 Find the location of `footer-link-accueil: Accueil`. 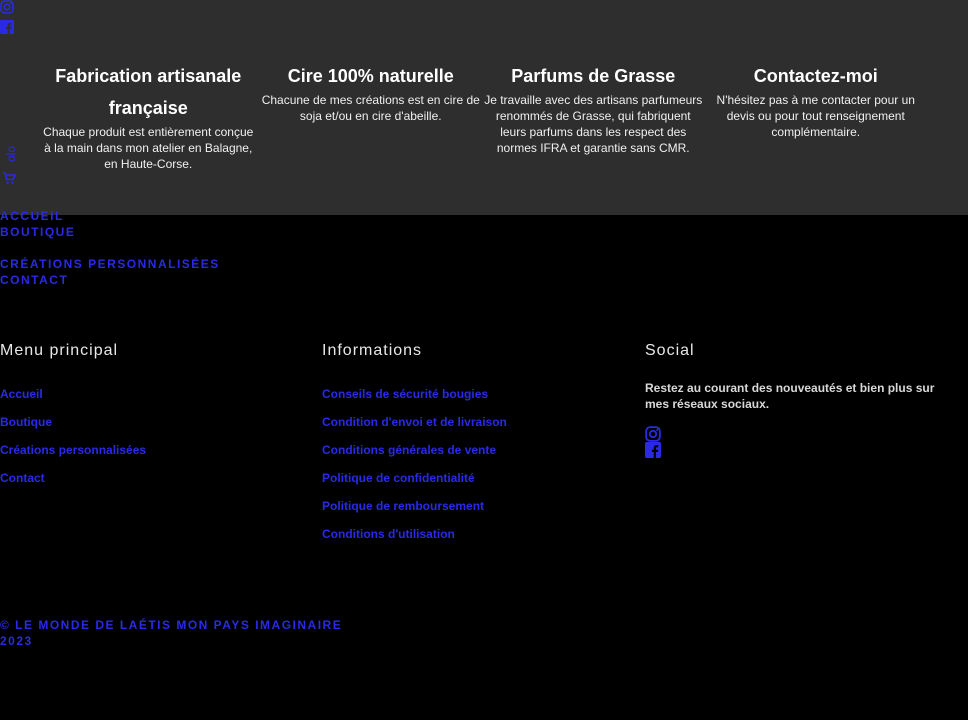

footer-link-accueil: Accueil is located at coordinates (73, 394).